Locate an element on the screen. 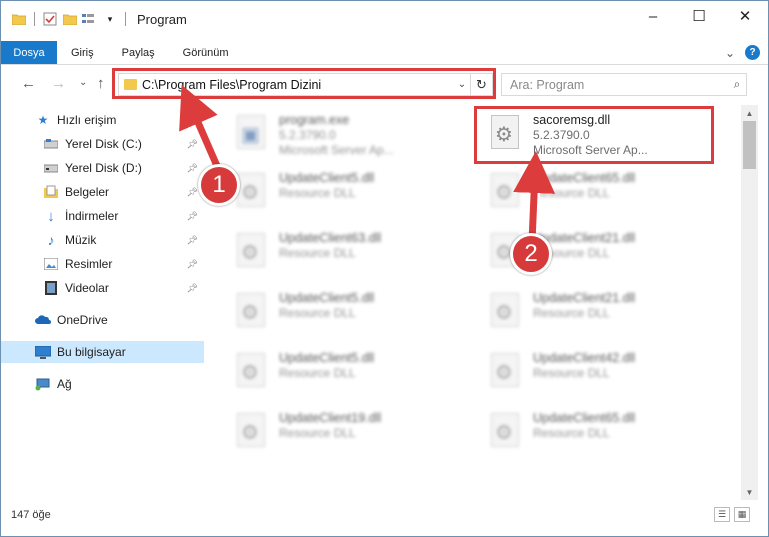 The width and height of the screenshot is (769, 537). large-icons-view-icon: ▦ is located at coordinates (742, 514).